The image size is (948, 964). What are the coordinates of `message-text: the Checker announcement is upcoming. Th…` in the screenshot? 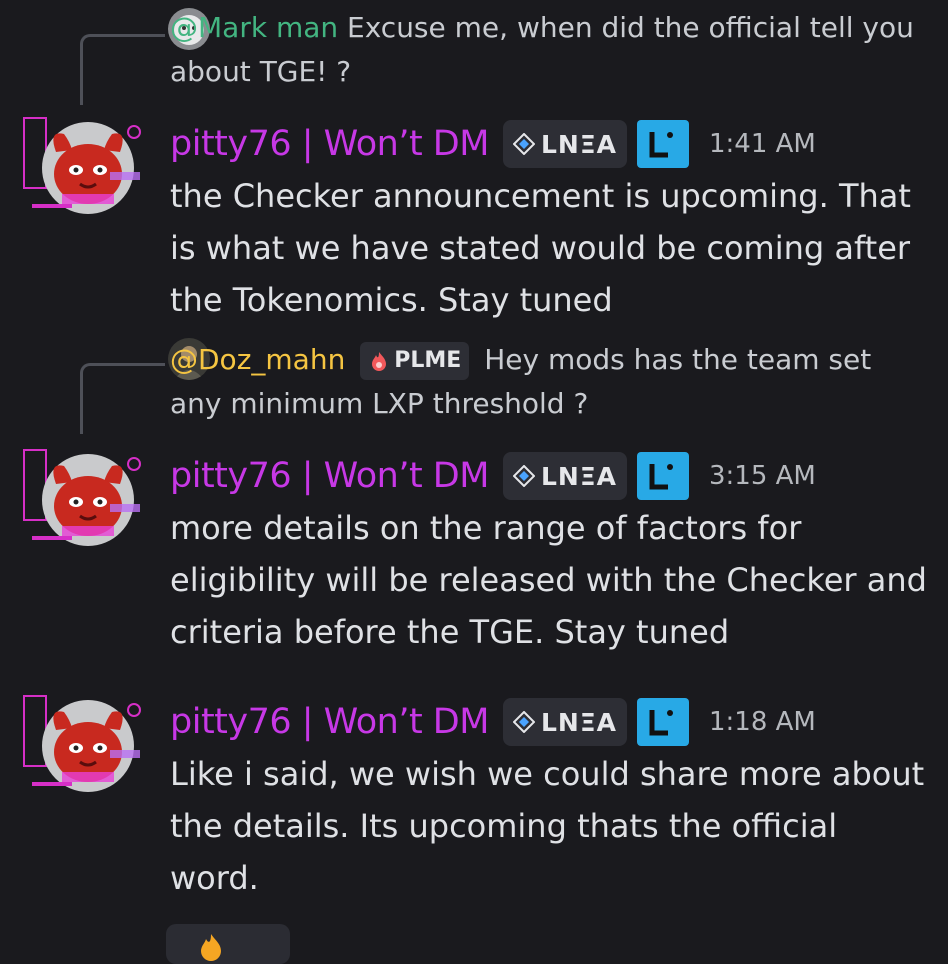 It's located at (540, 248).